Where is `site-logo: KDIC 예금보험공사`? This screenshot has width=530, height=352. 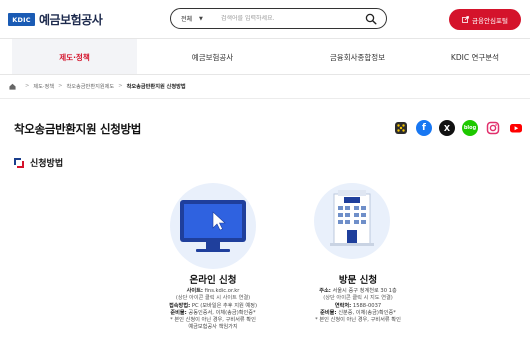 site-logo: KDIC 예금보험공사 is located at coordinates (55, 19).